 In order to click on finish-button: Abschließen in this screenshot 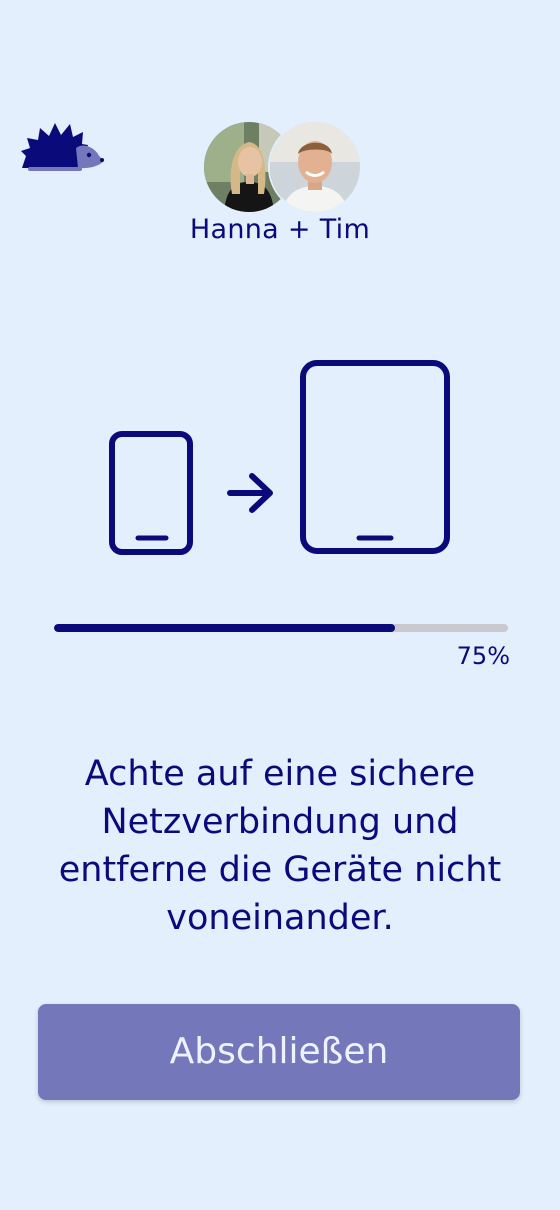, I will do `click(279, 1052)`.